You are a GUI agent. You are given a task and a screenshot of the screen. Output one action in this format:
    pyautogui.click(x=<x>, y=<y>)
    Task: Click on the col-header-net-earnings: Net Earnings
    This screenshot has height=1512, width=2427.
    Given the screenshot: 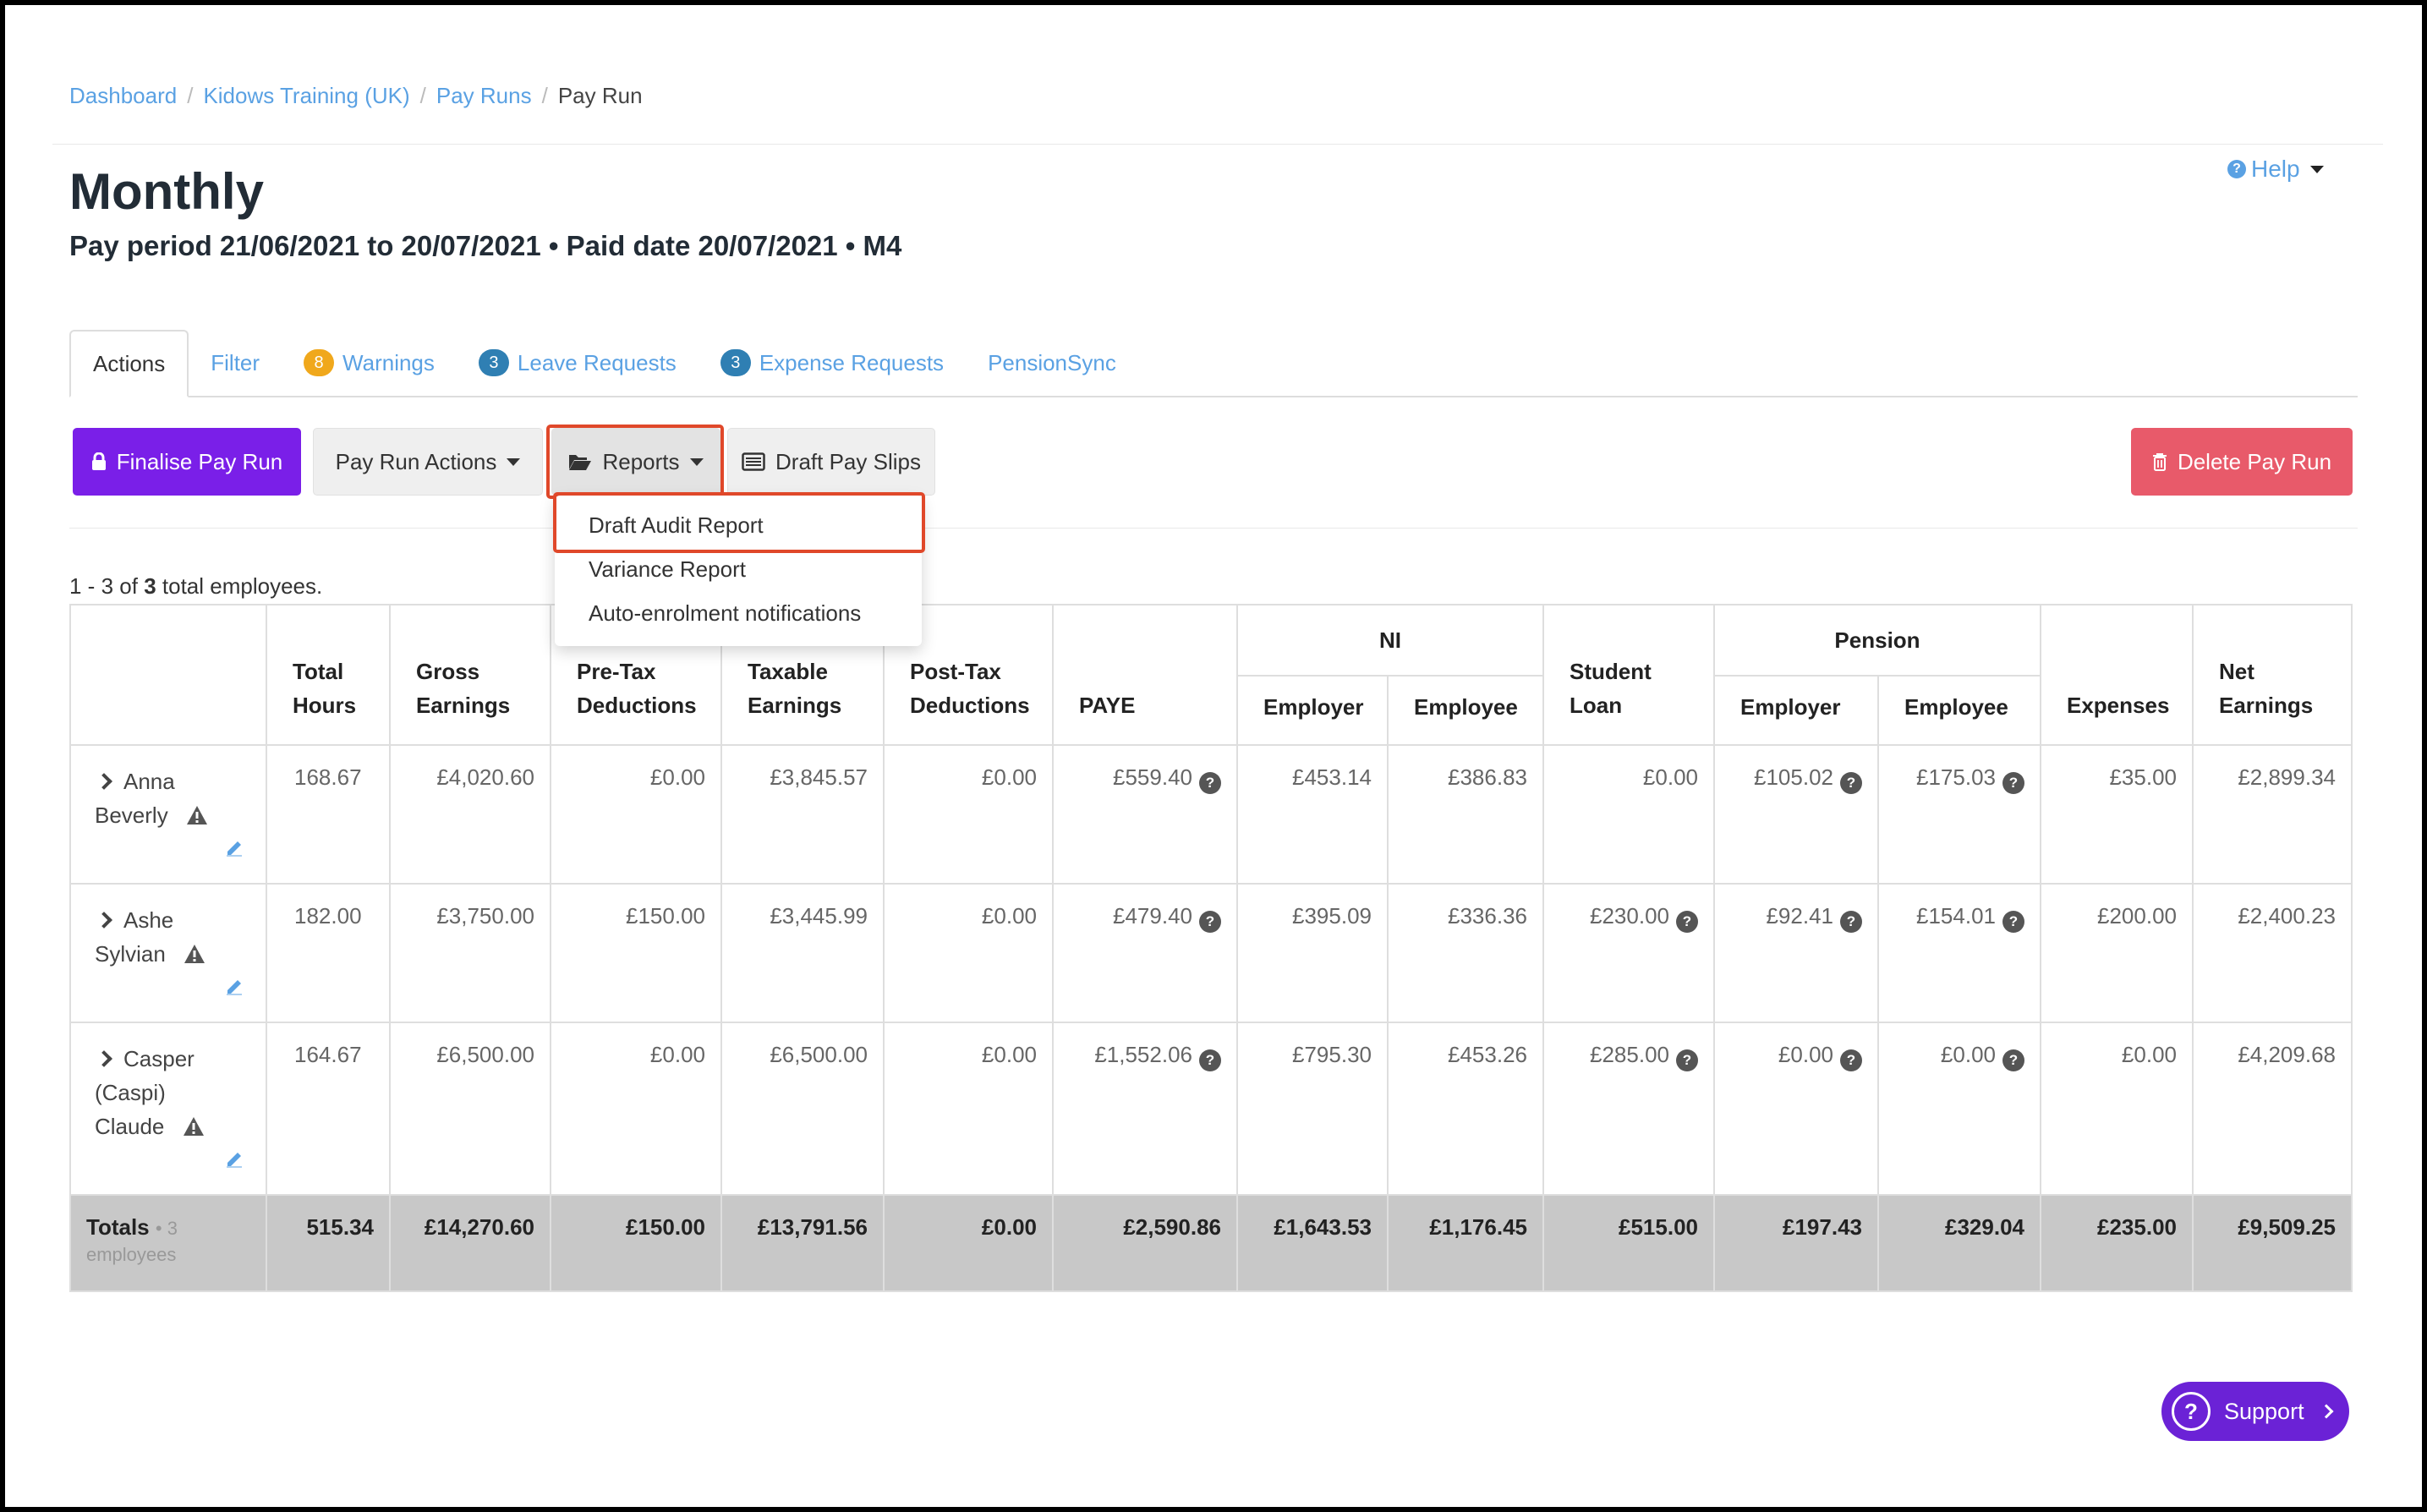 What is the action you would take?
    pyautogui.click(x=2272, y=675)
    